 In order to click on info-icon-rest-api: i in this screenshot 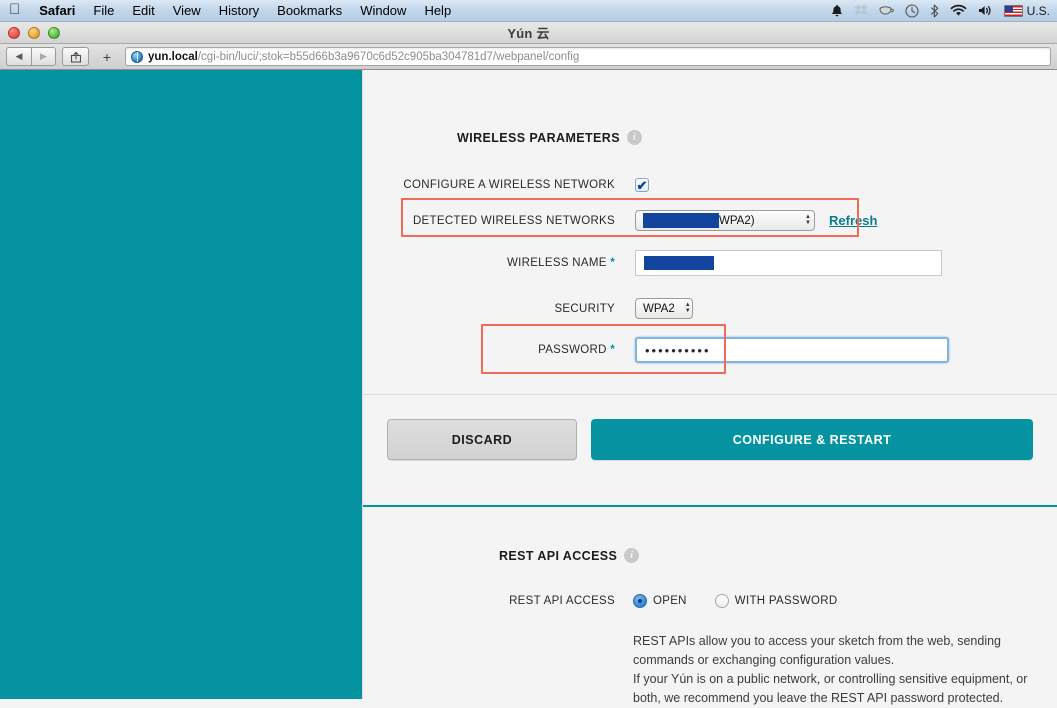, I will do `click(632, 555)`.